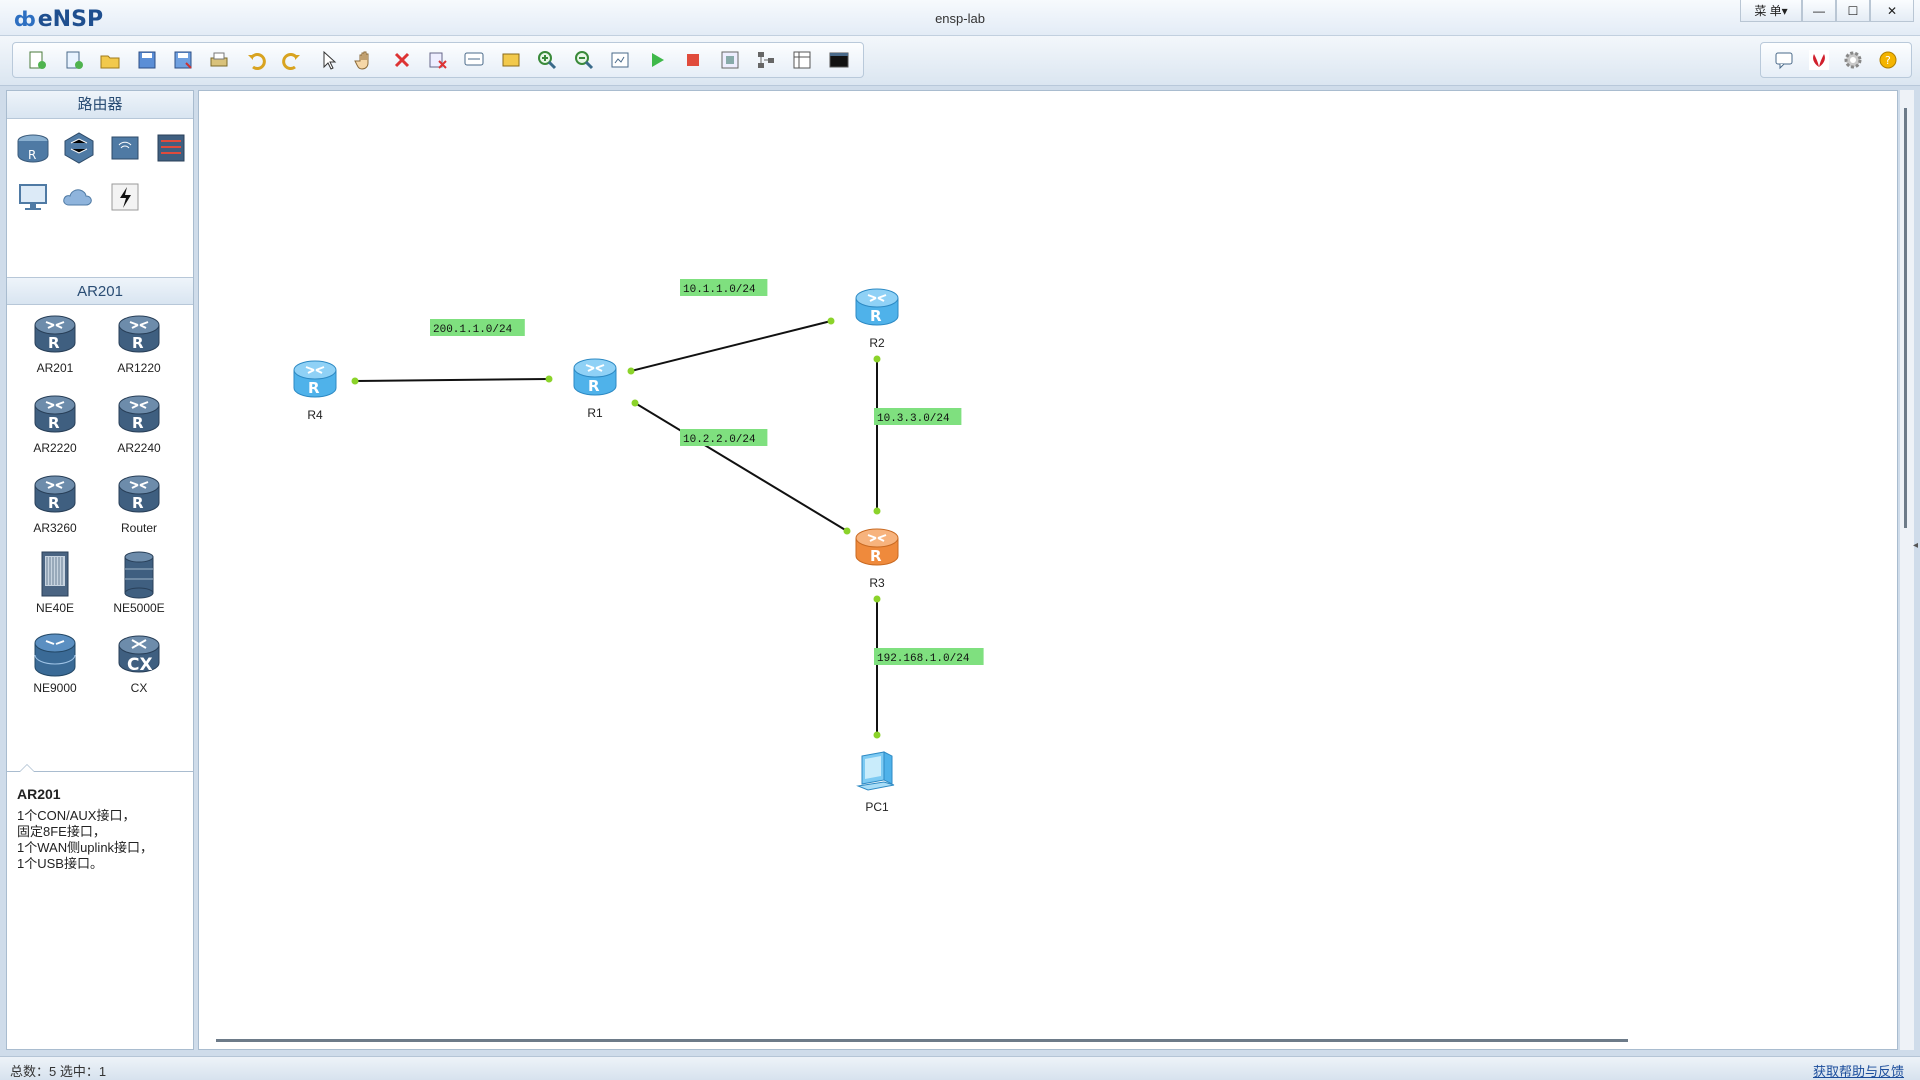  I want to click on node-pc1: PC1, so click(877, 780).